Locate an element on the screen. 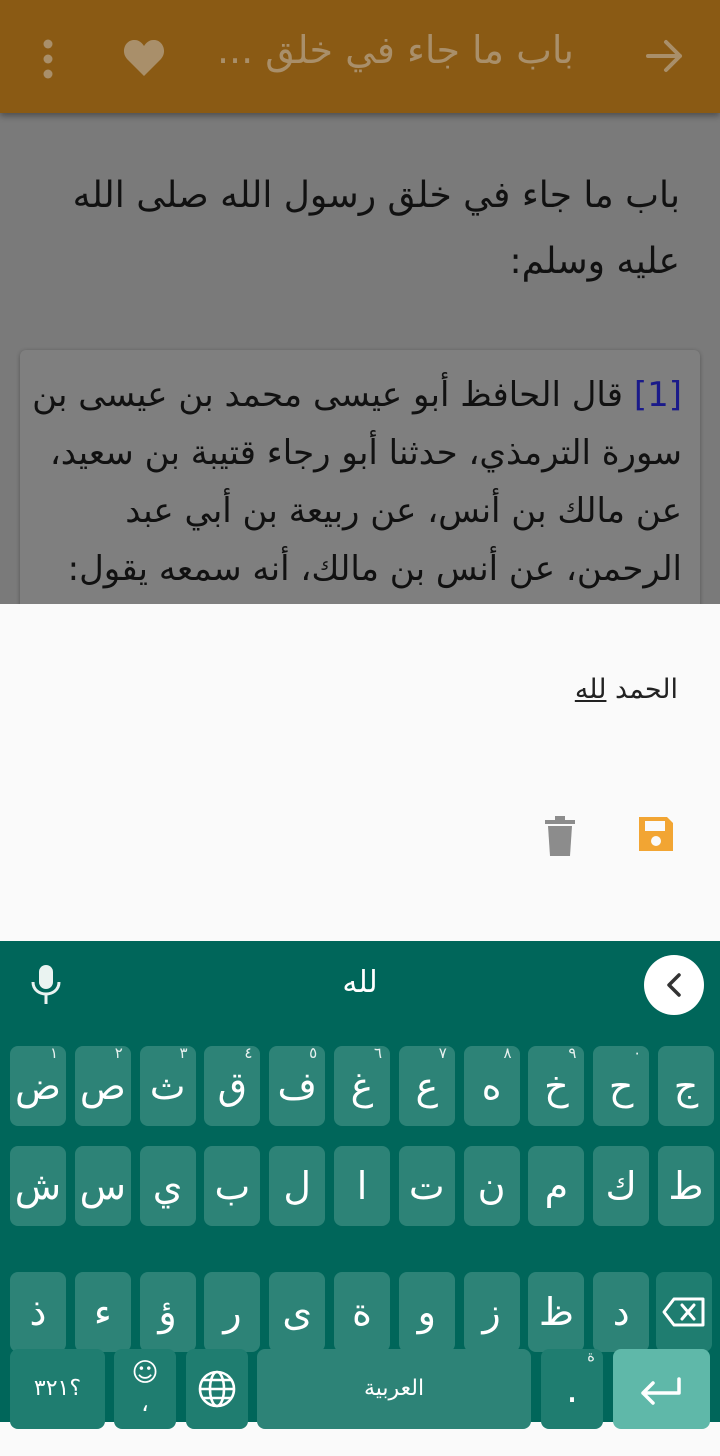 The height and width of the screenshot is (1456, 720). key: ر is located at coordinates (232, 1312).